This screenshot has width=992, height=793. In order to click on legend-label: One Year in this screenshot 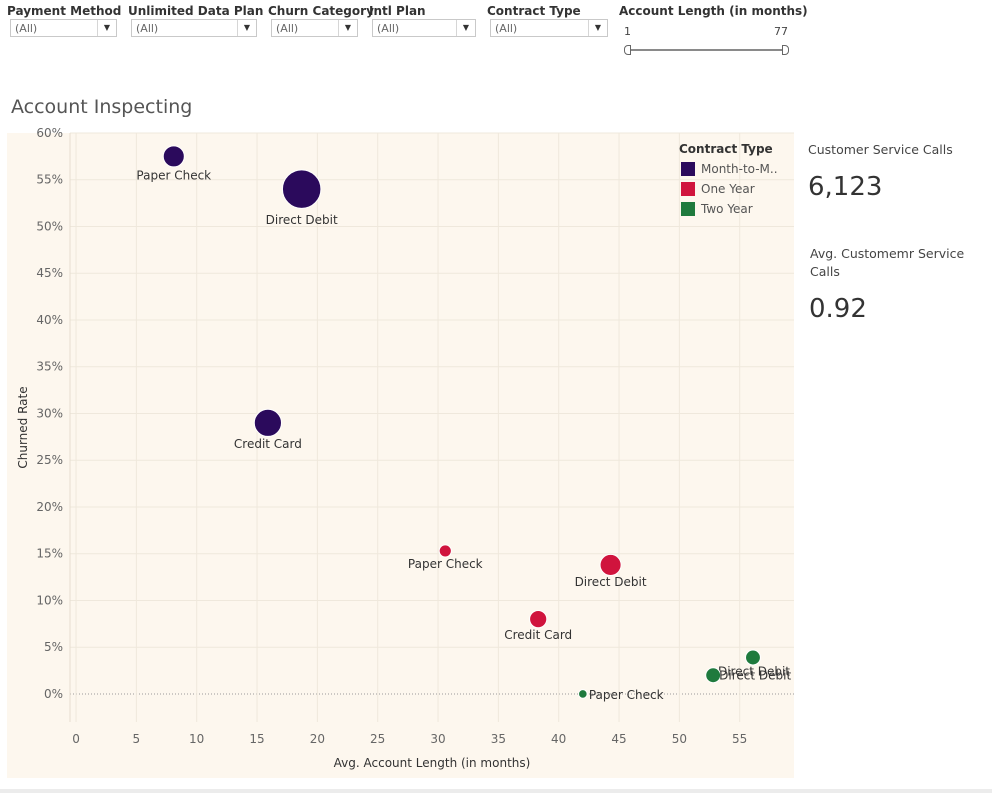, I will do `click(728, 189)`.